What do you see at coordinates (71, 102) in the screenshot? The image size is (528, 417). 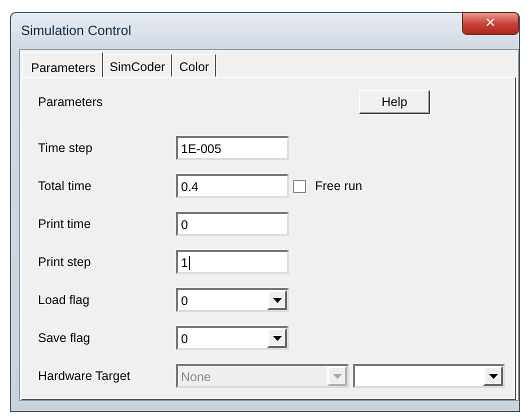 I see `section-label: Parameters` at bounding box center [71, 102].